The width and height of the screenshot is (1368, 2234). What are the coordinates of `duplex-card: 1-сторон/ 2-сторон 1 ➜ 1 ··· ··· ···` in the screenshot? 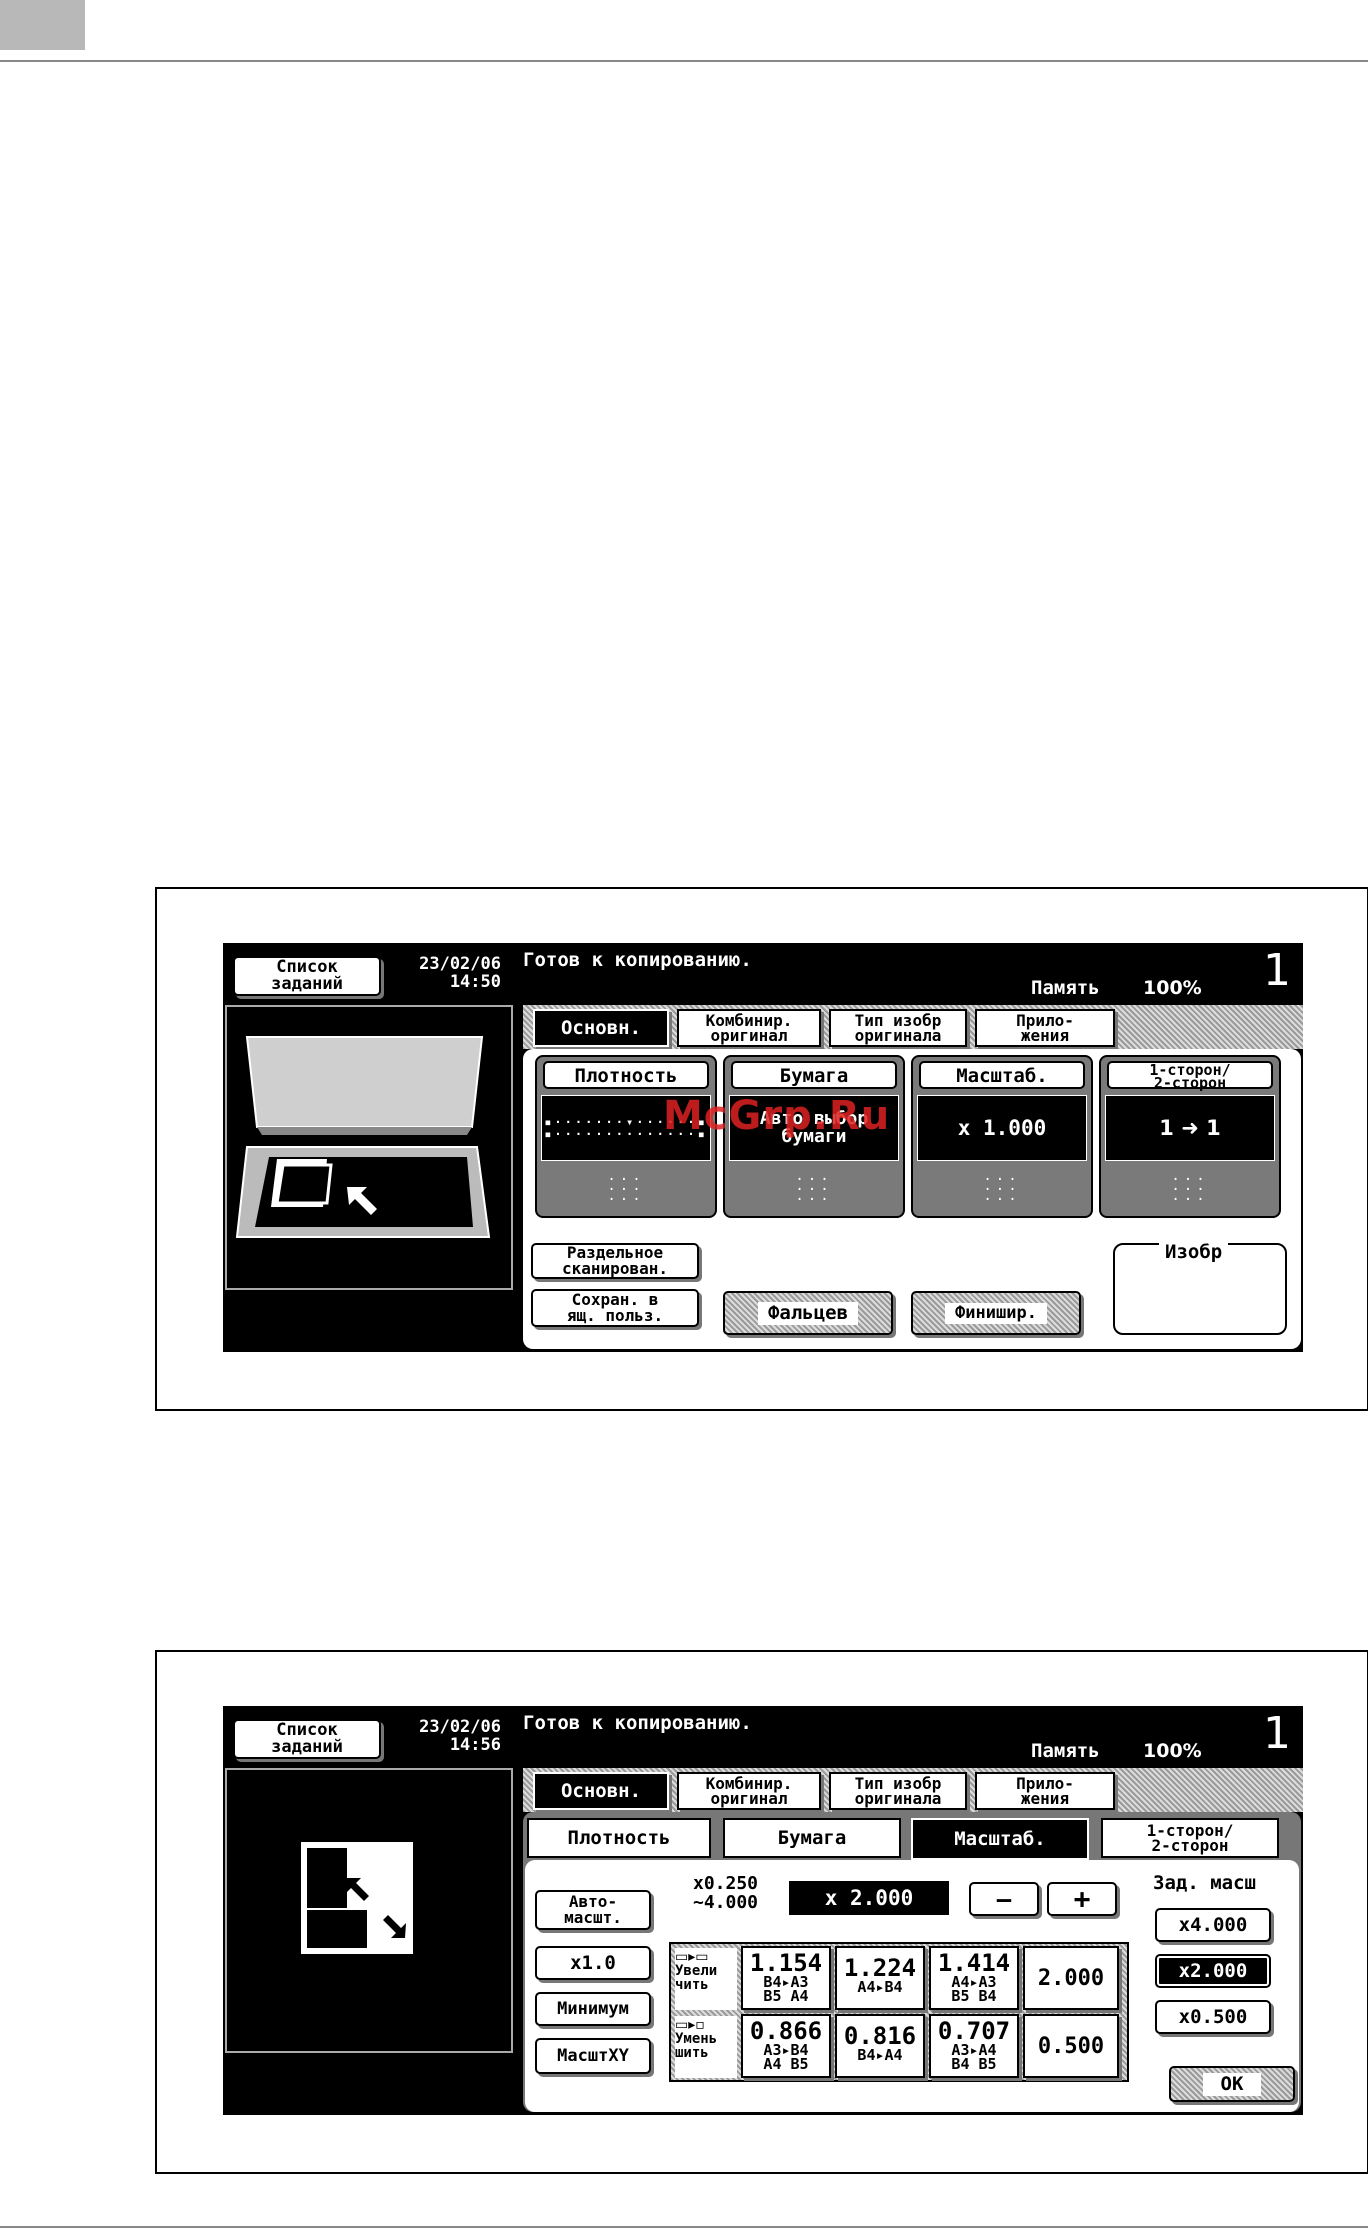 It's located at (1190, 1136).